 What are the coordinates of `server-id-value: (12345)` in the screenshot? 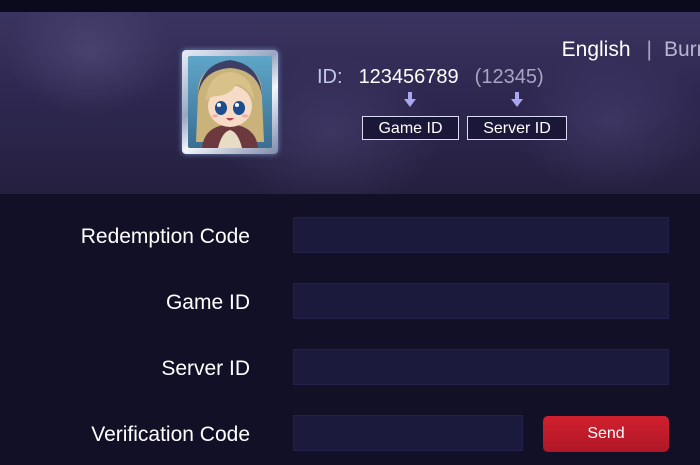 It's located at (509, 77).